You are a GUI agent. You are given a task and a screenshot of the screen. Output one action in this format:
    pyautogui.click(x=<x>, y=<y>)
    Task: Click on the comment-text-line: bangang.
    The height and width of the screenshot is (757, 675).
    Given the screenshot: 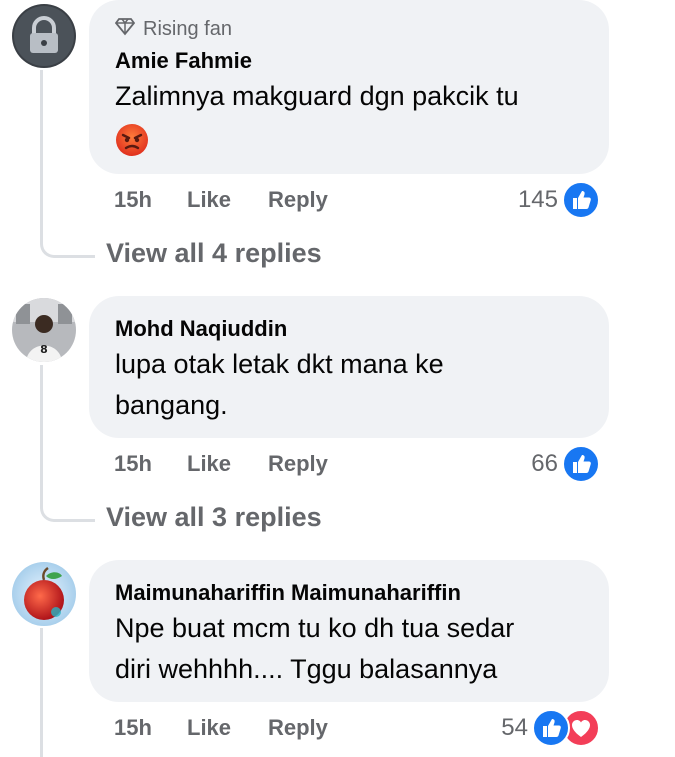 What is the action you would take?
    pyautogui.click(x=171, y=405)
    